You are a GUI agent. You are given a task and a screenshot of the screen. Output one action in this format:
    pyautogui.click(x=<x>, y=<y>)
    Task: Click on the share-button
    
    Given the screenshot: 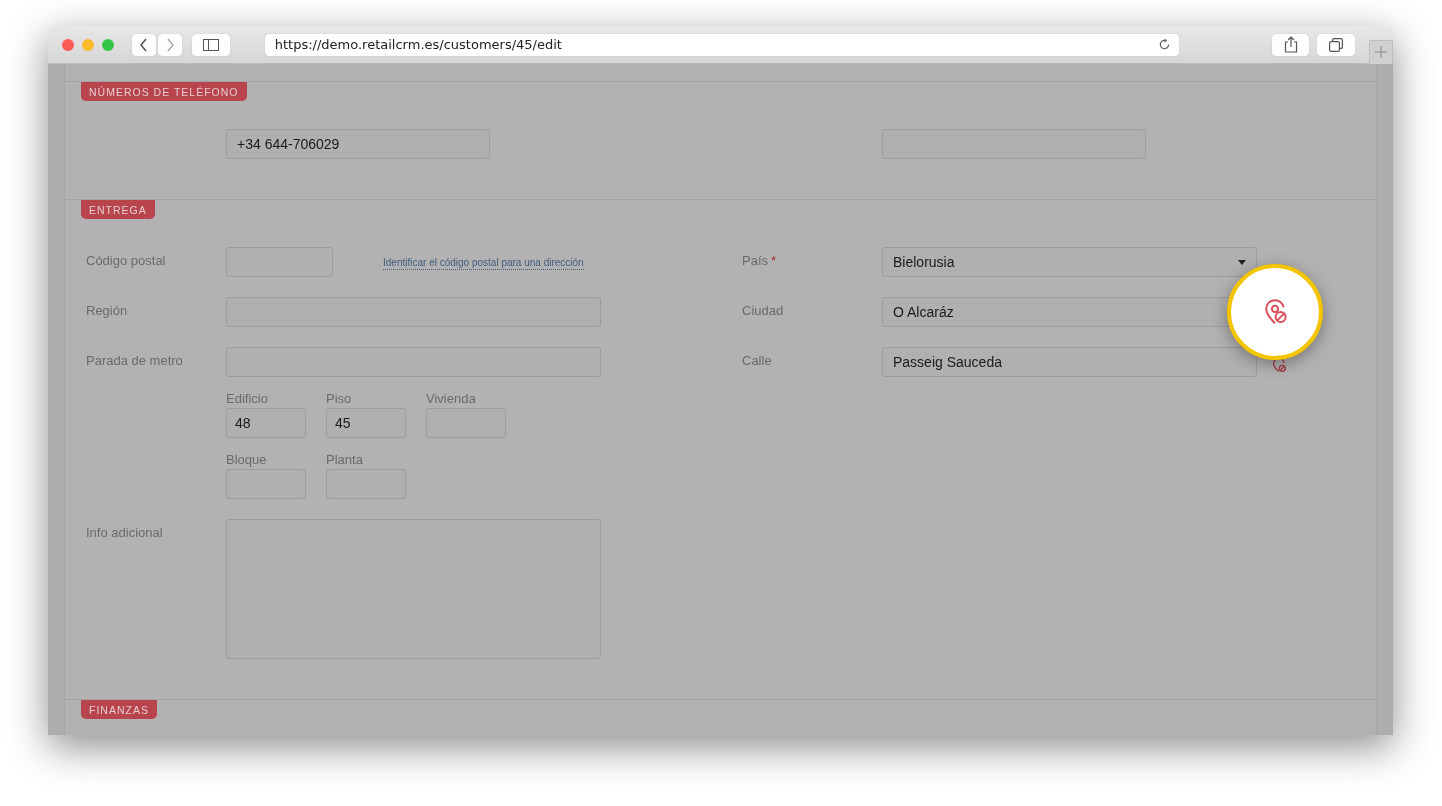 What is the action you would take?
    pyautogui.click(x=1290, y=44)
    